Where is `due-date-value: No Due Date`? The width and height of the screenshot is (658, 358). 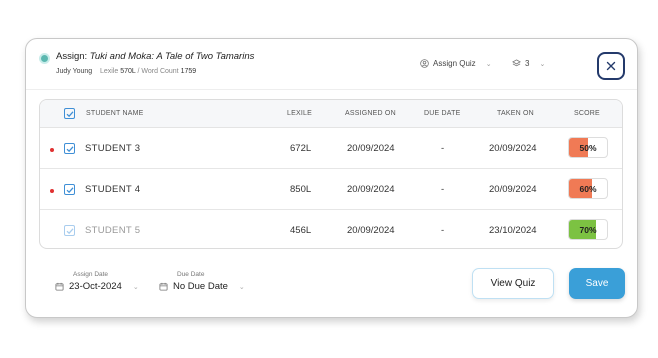
due-date-value: No Due Date is located at coordinates (200, 286).